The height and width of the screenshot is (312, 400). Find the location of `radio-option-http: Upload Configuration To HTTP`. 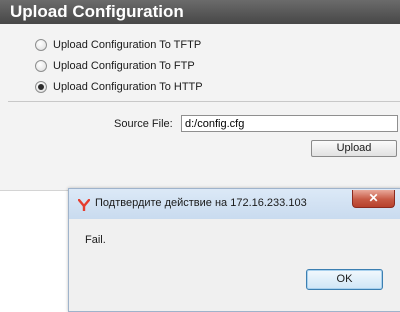

radio-option-http: Upload Configuration To HTTP is located at coordinates (119, 87).